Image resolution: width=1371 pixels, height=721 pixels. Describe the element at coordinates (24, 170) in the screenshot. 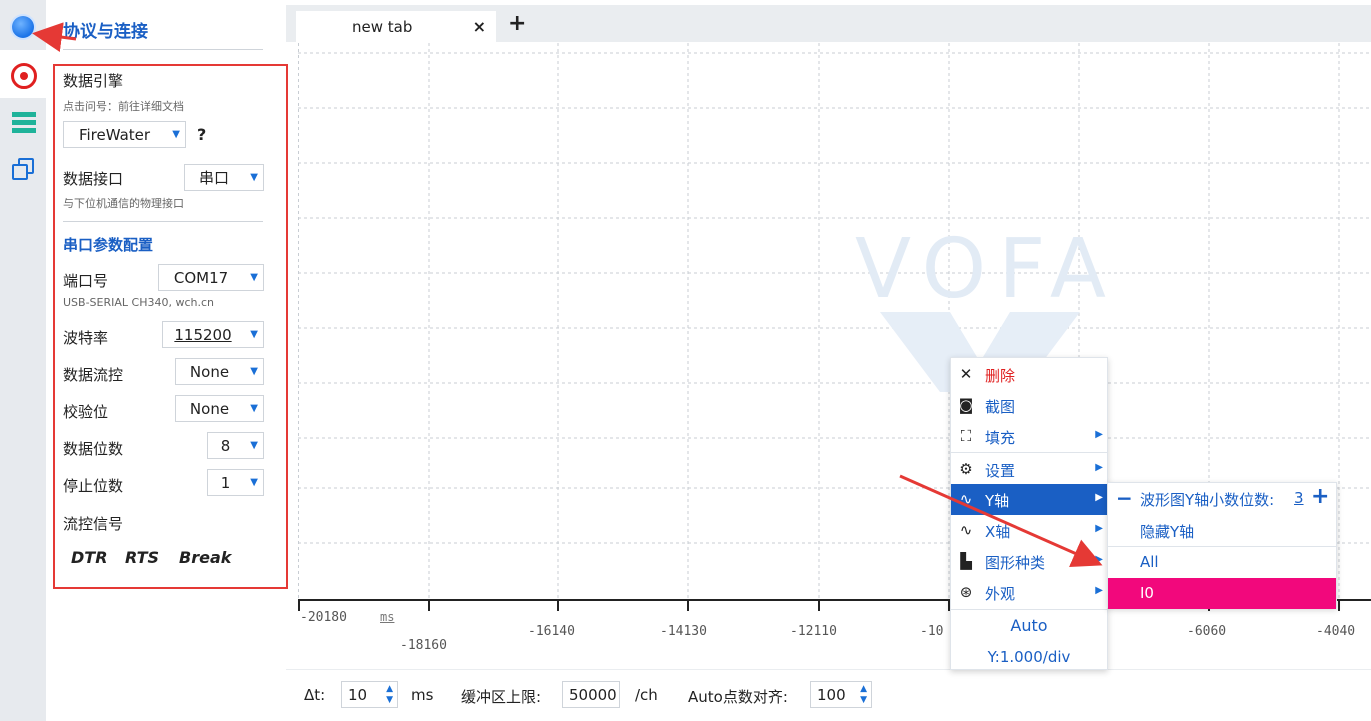

I see `windows-icon` at that location.